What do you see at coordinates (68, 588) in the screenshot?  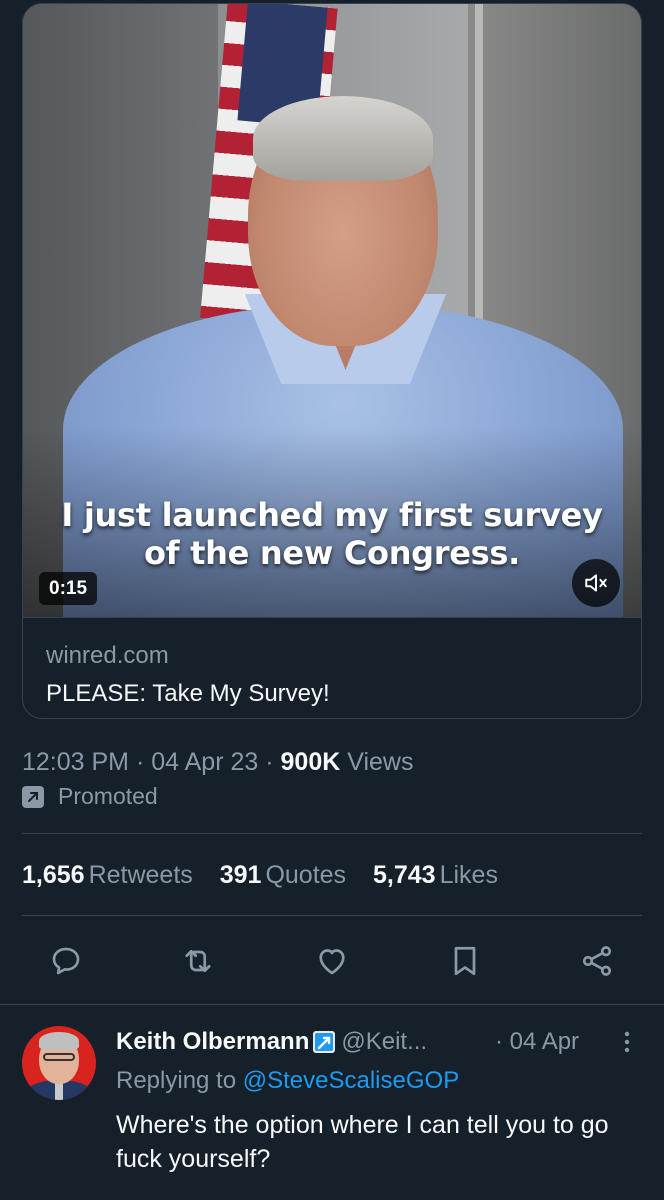 I see `video-duration-badge: 0:15` at bounding box center [68, 588].